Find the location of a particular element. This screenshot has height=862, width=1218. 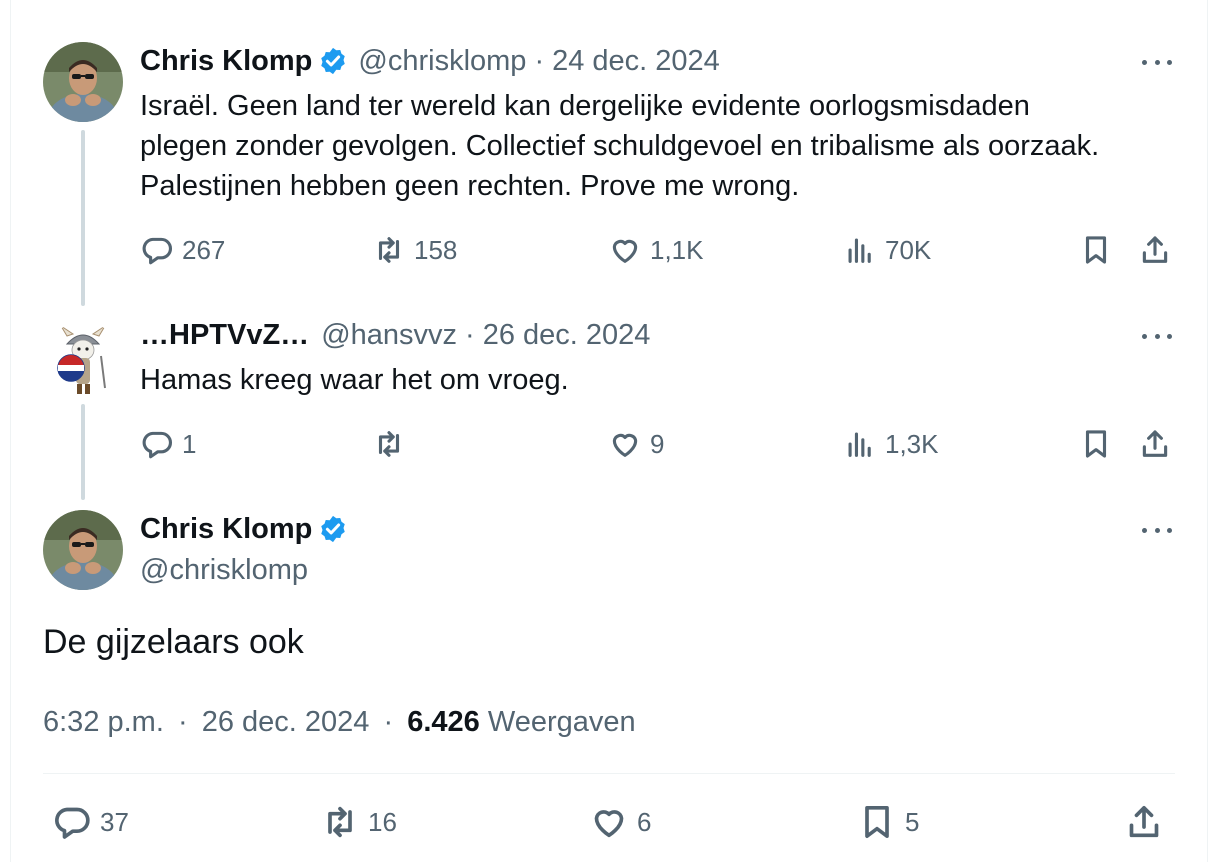

like-button: 6 is located at coordinates (620, 822).